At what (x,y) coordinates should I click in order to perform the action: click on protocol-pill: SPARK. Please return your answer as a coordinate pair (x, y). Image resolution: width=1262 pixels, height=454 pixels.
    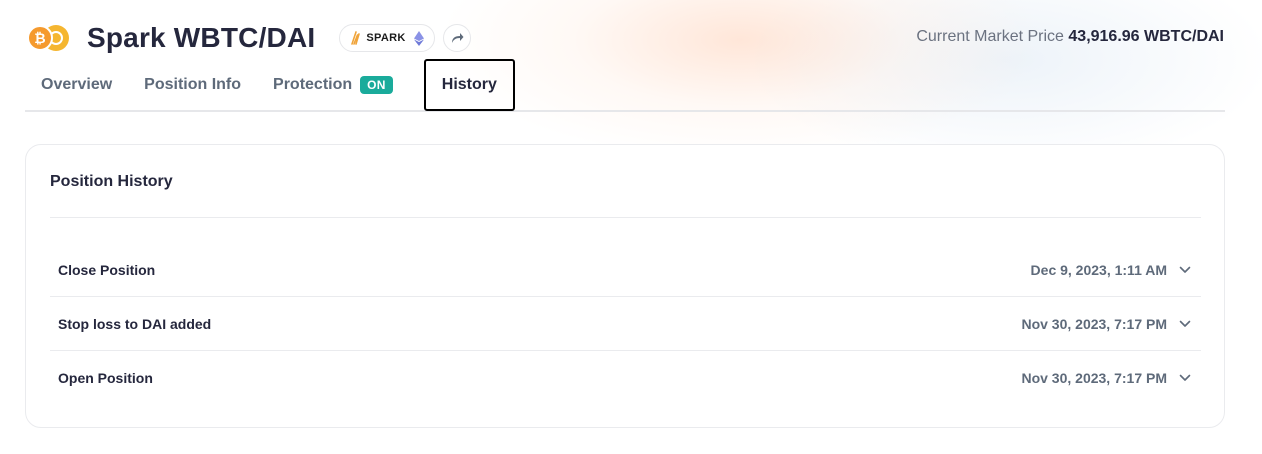
    Looking at the image, I should click on (387, 38).